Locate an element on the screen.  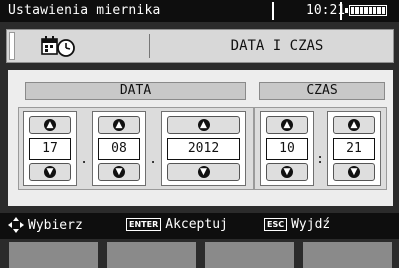
hint-bar: Wybierz ENTER Akceptuj ESC Wyjdź is located at coordinates (199, 226).